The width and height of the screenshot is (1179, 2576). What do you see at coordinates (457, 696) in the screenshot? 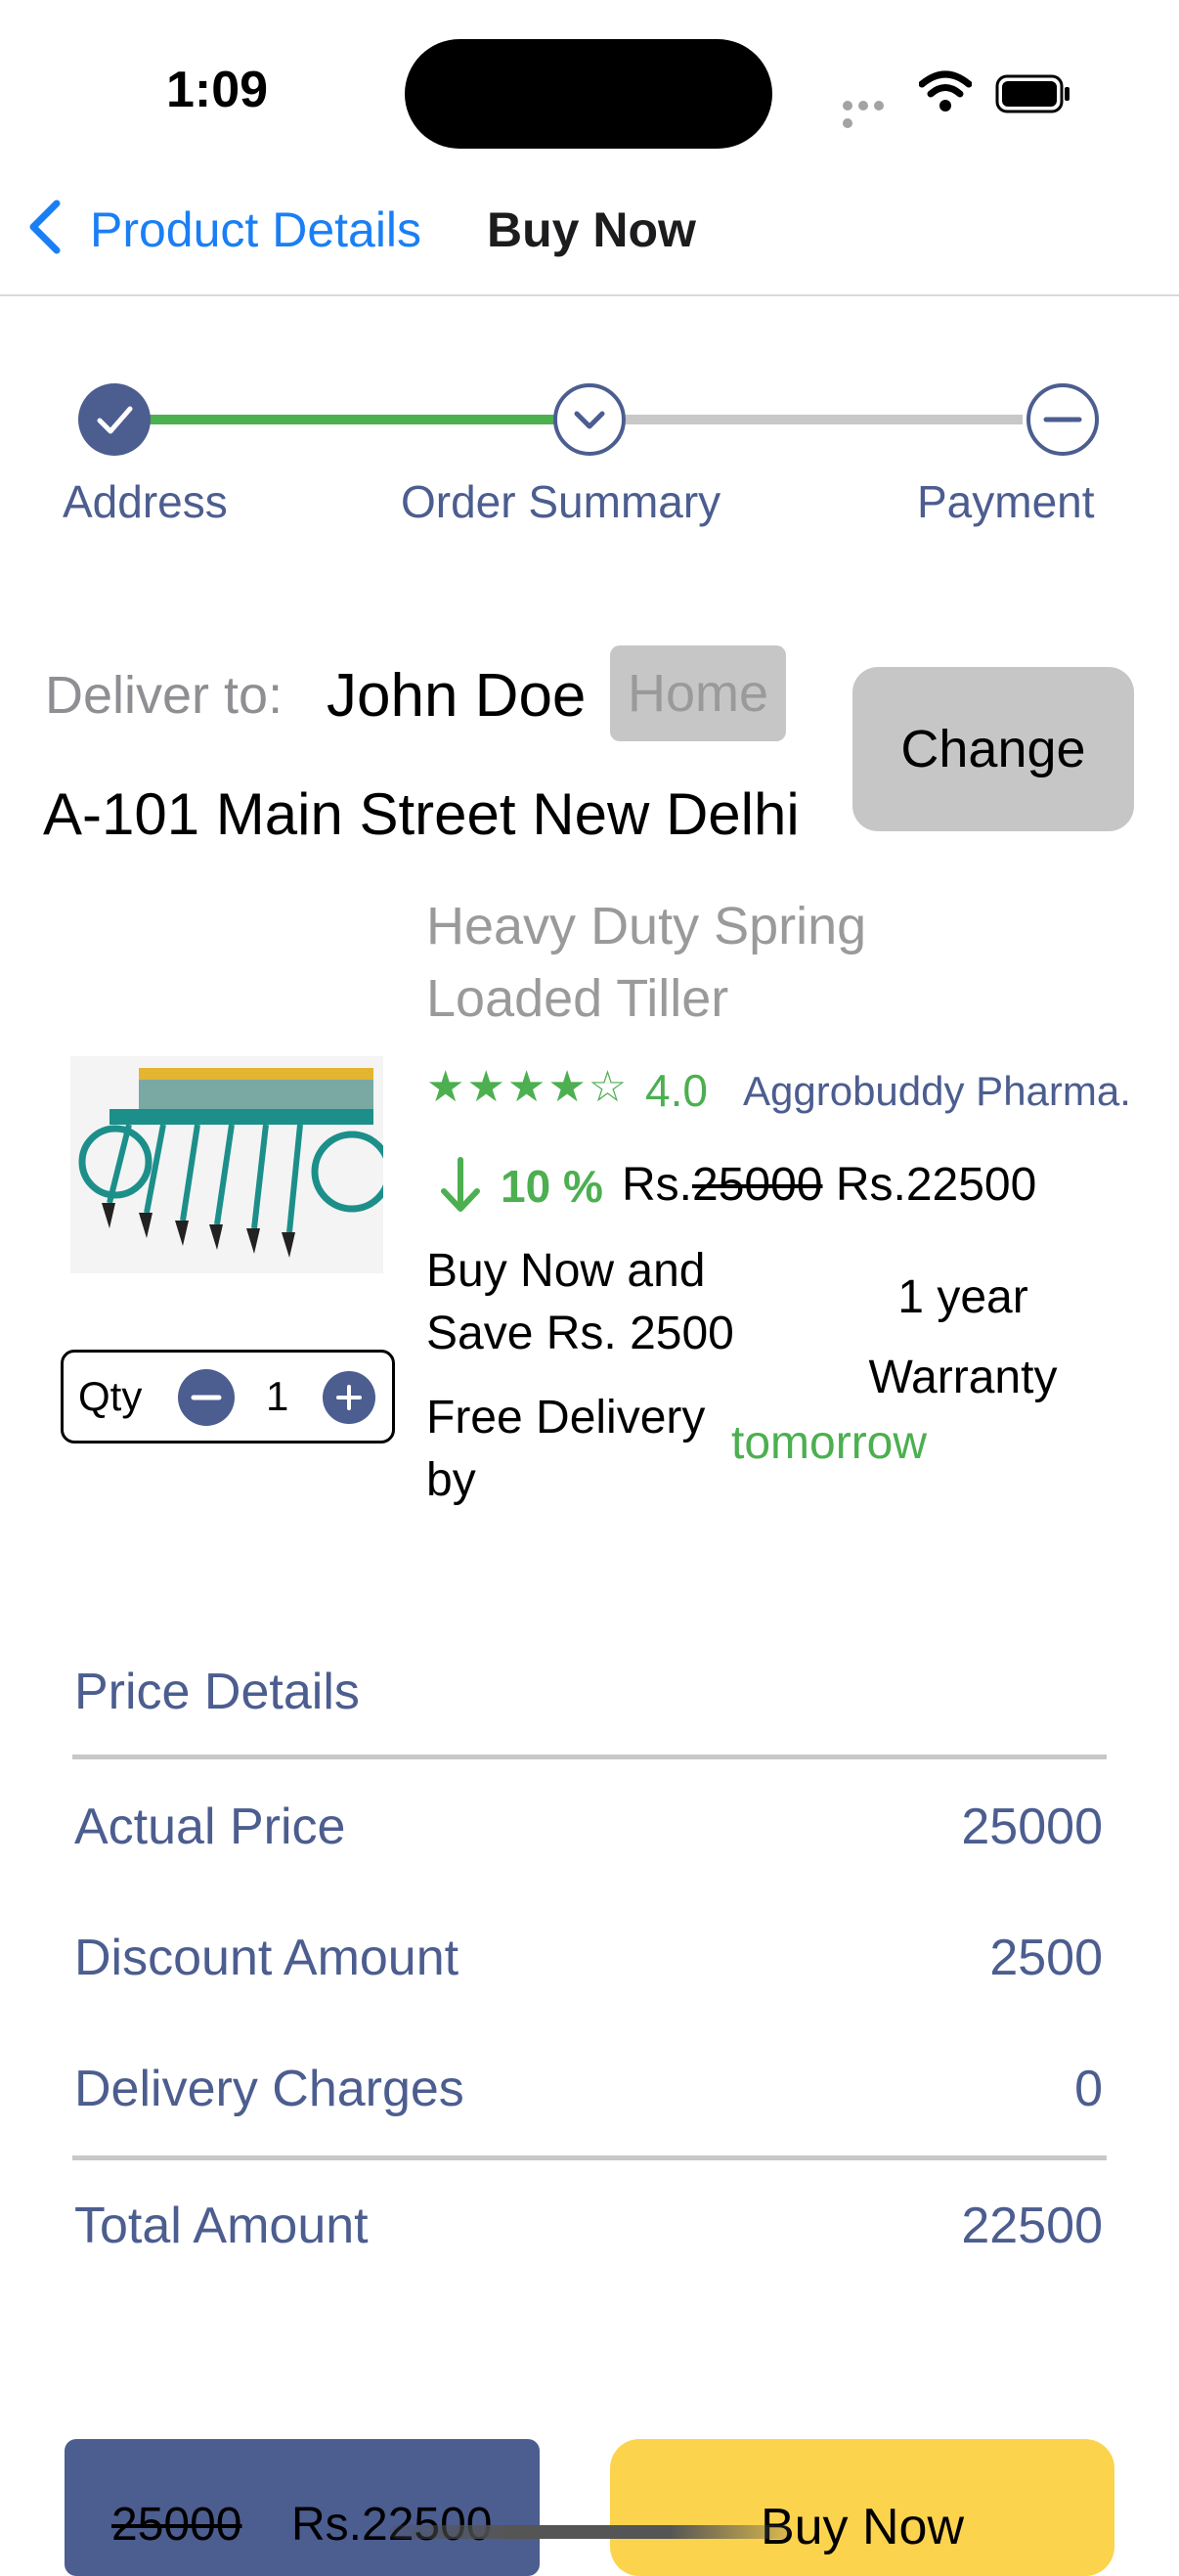
I see `recipient-name: John Doe` at bounding box center [457, 696].